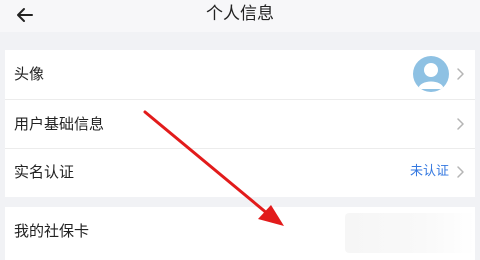  I want to click on social-card-row-label: 我的社保卡, so click(52, 231).